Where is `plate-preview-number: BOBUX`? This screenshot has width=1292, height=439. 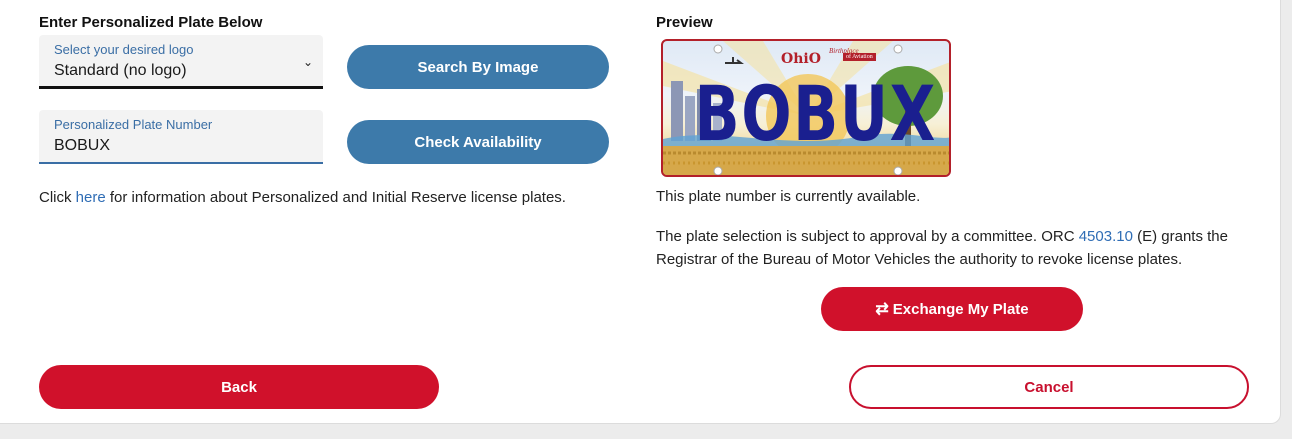 plate-preview-number: BOBUX is located at coordinates (815, 113).